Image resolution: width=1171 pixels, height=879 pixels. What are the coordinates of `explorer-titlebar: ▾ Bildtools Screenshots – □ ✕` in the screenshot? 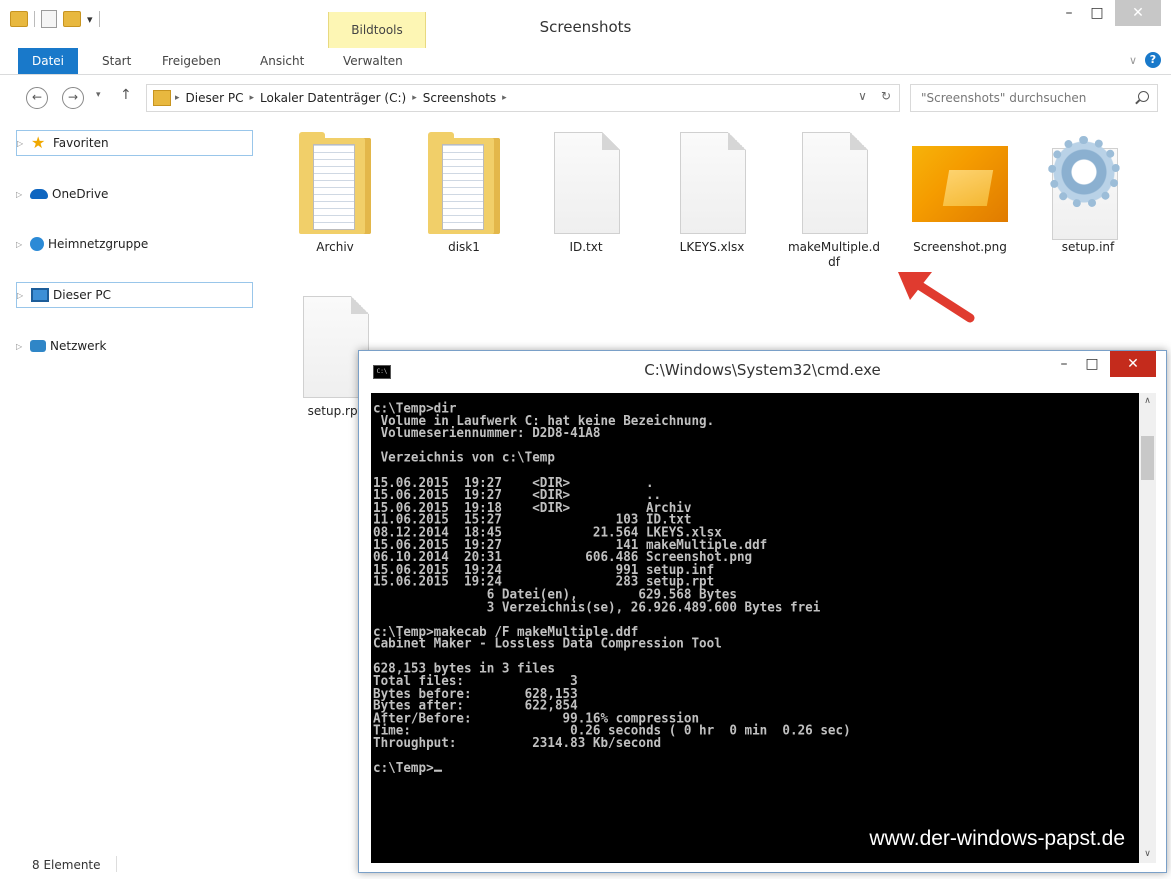 It's located at (585, 24).